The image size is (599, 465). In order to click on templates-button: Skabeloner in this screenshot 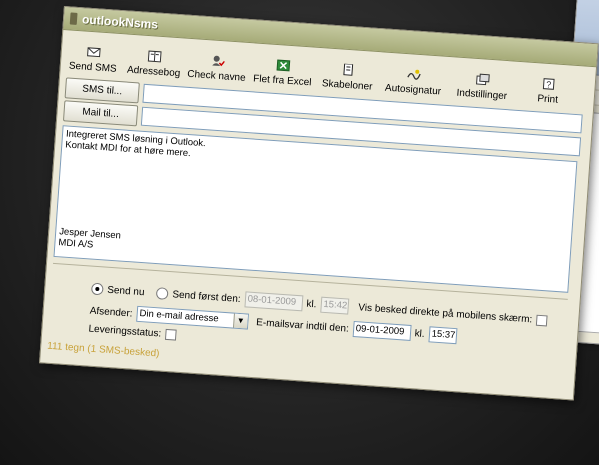, I will do `click(348, 77)`.